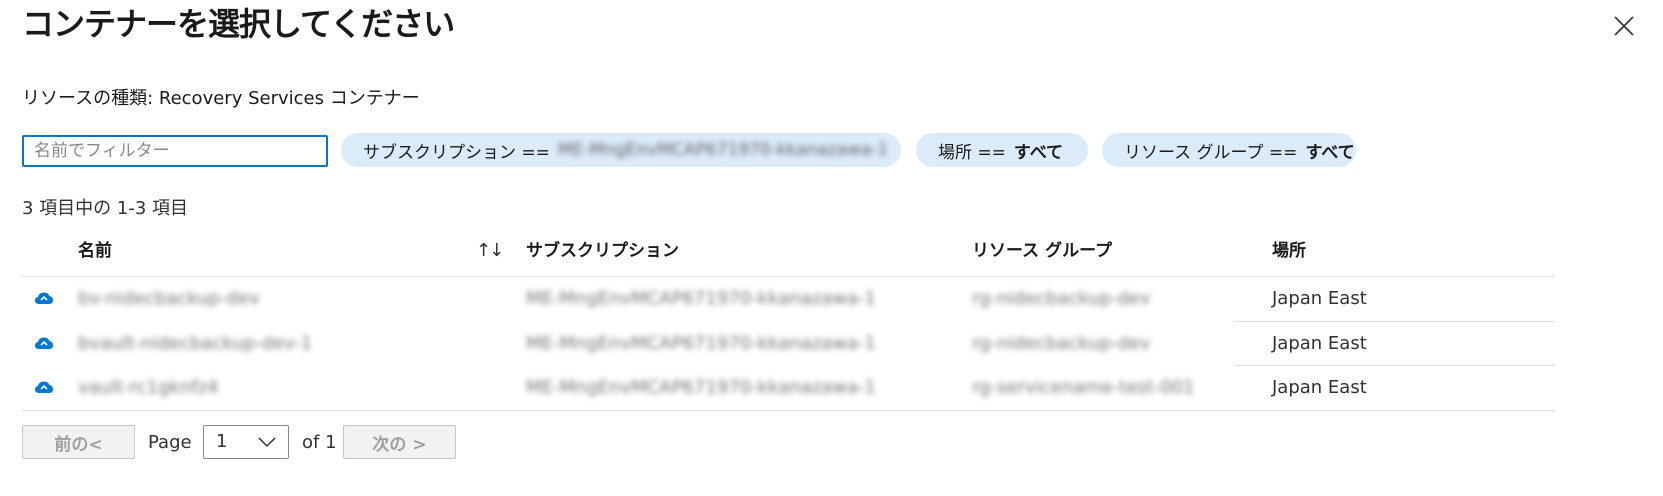 The image size is (1663, 496). Describe the element at coordinates (788, 410) in the screenshot. I see `table-bottom-divider` at that location.